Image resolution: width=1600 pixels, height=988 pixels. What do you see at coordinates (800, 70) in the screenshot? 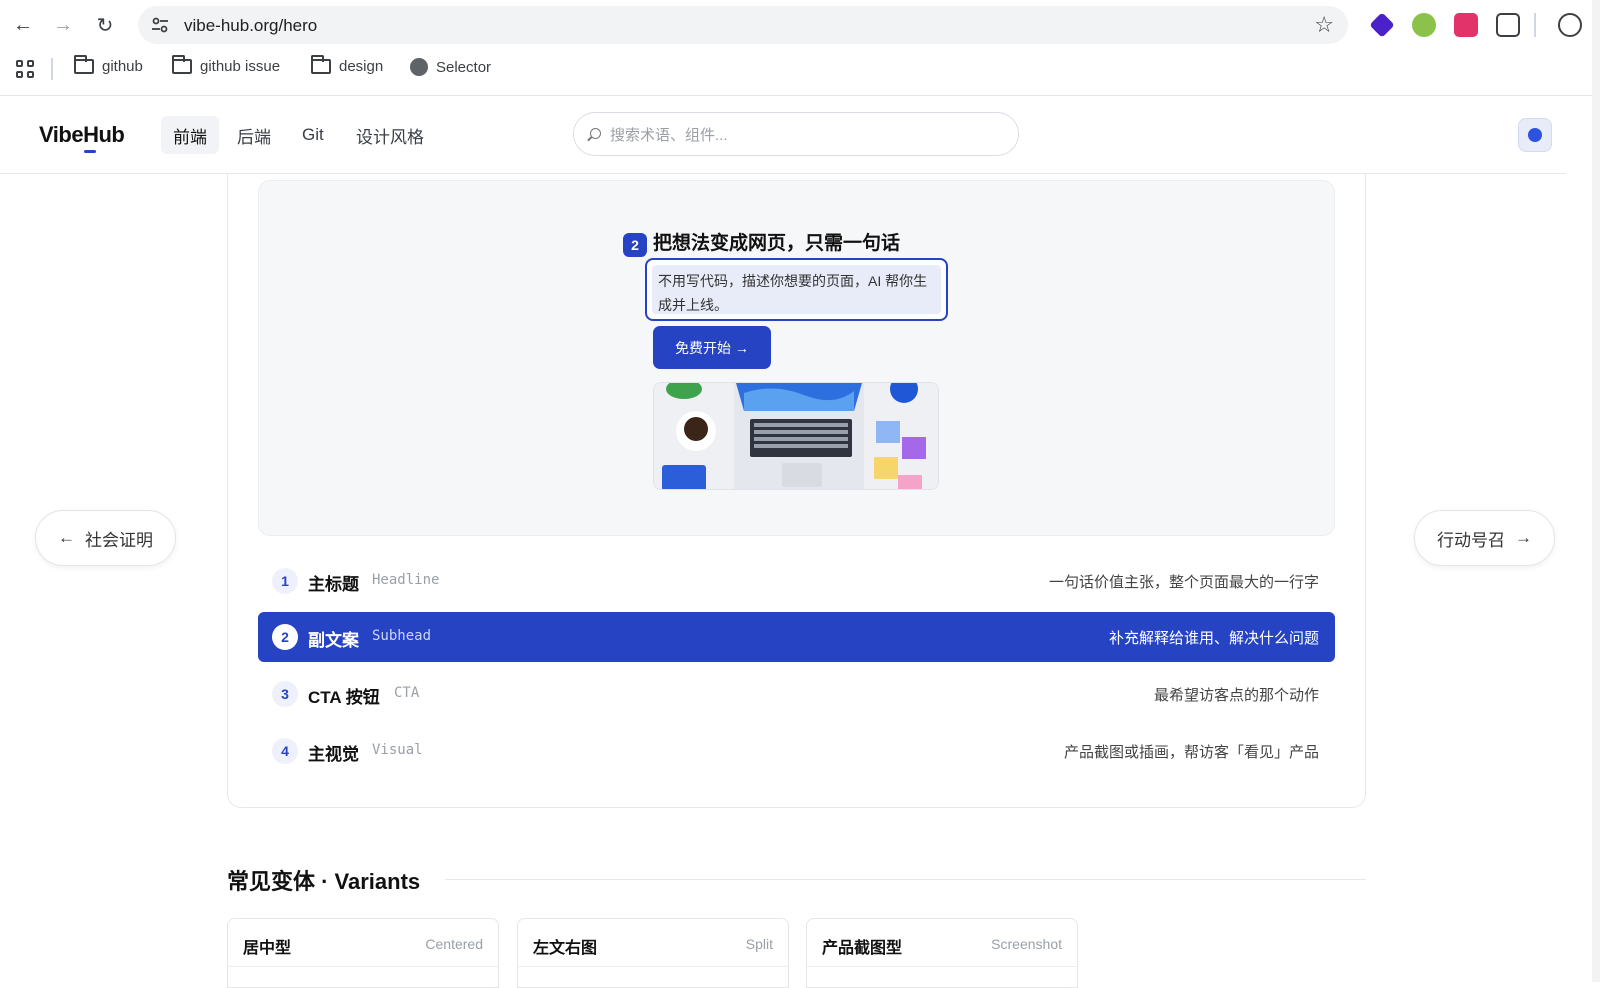
I see `bookmarks-bar: github github issue design Selector` at bounding box center [800, 70].